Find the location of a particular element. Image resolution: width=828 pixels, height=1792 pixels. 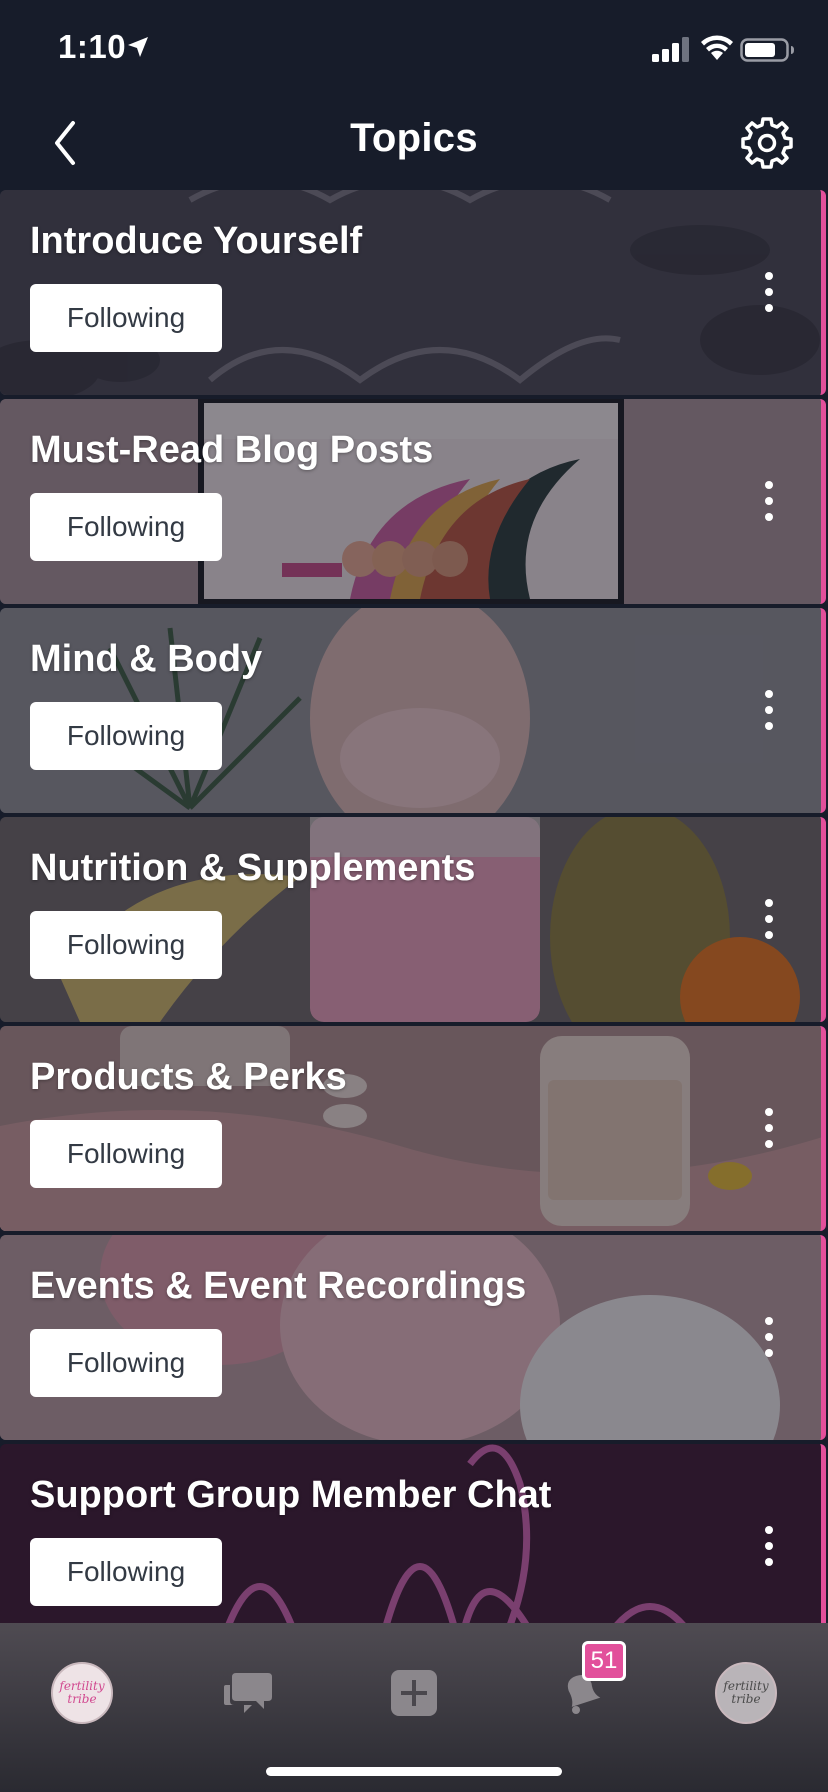

topic-card: Events & Event Recordings Following is located at coordinates (413, 1337).